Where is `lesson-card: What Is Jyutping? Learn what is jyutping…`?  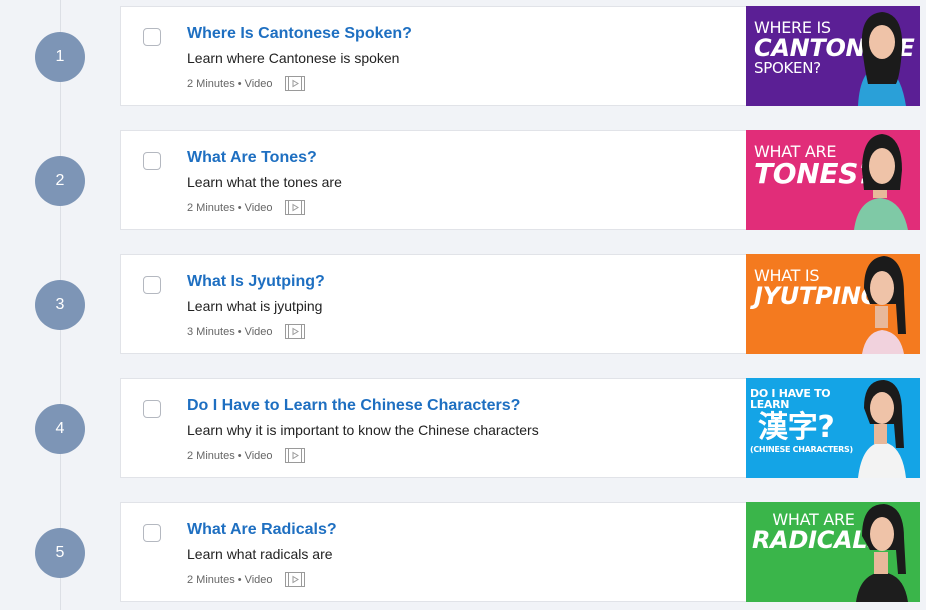
lesson-card: What Is Jyutping? Learn what is jyutping… is located at coordinates (520, 304).